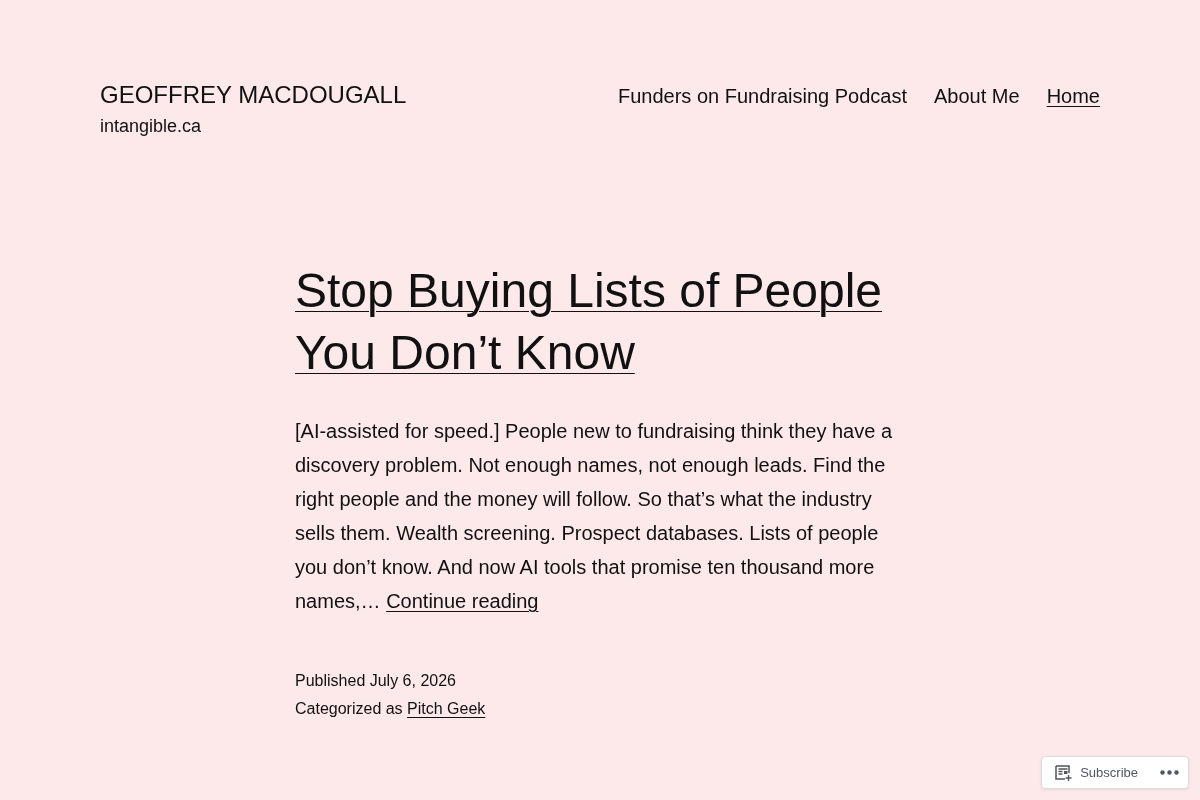 The height and width of the screenshot is (800, 1200). Describe the element at coordinates (600, 322) in the screenshot. I see `post-title-link: Stop Buying Lists of People You Don’t Know` at that location.